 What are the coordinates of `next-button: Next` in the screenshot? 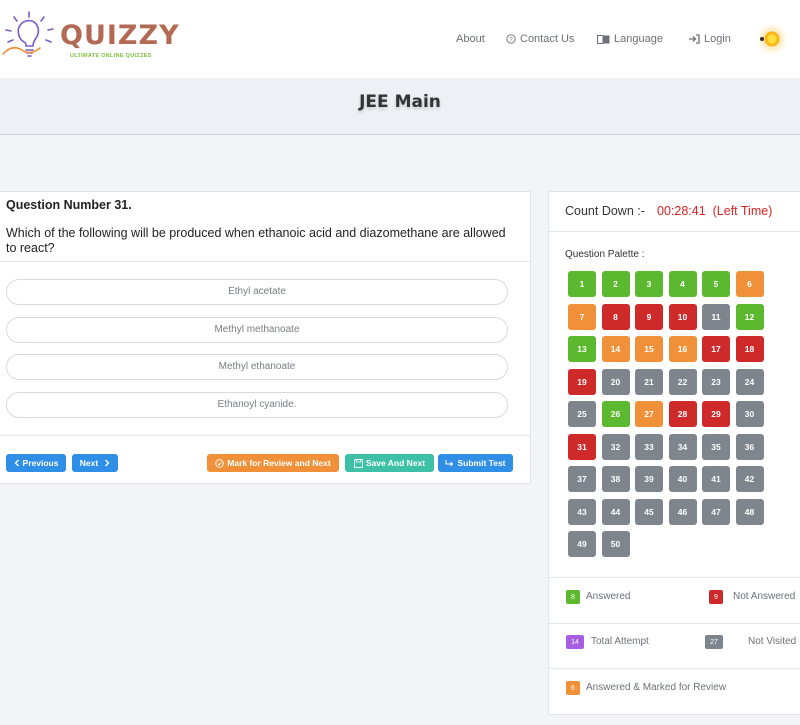 It's located at (95, 463).